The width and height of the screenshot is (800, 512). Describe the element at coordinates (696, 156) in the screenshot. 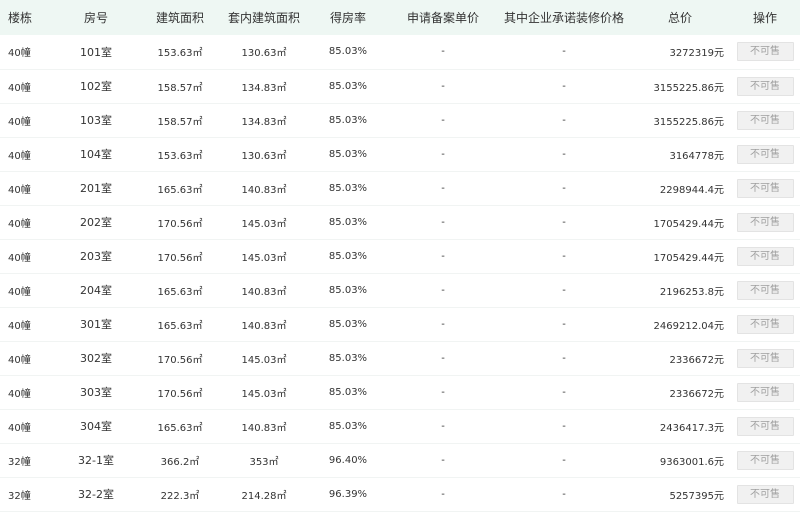

I see `cell-total: 3164778元` at that location.